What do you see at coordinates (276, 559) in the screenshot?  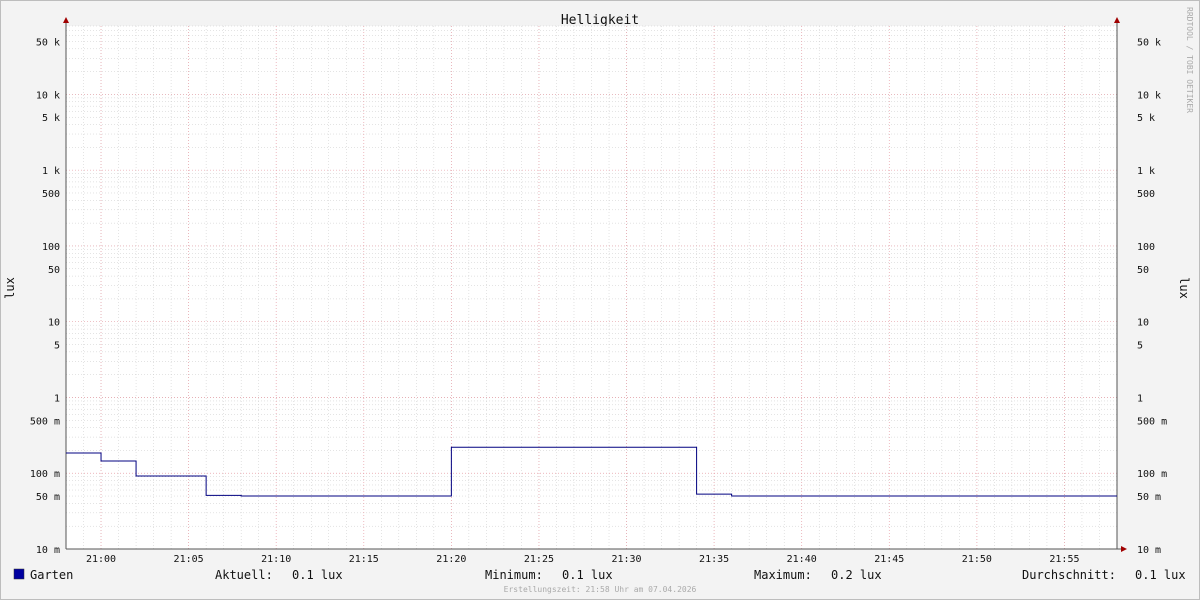 I see `x-tick-label: 21:10` at bounding box center [276, 559].